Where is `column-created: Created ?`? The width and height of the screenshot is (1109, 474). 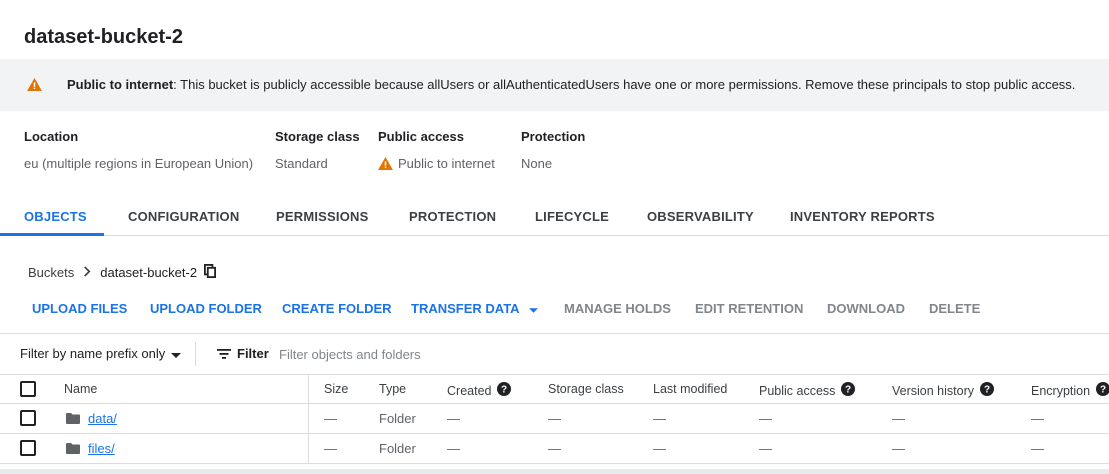
column-created: Created ? is located at coordinates (479, 390).